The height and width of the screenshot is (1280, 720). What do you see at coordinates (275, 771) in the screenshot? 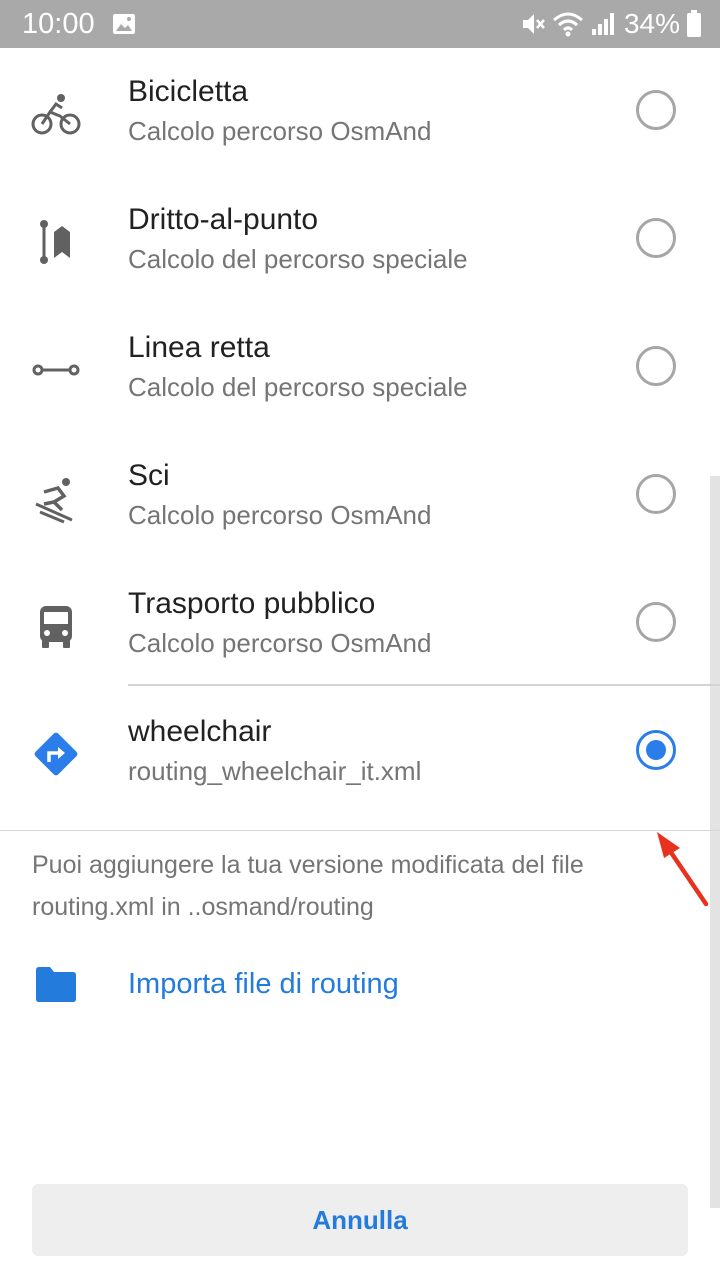
I see `route-subtitle: routing_wheelchair_it.xml` at bounding box center [275, 771].